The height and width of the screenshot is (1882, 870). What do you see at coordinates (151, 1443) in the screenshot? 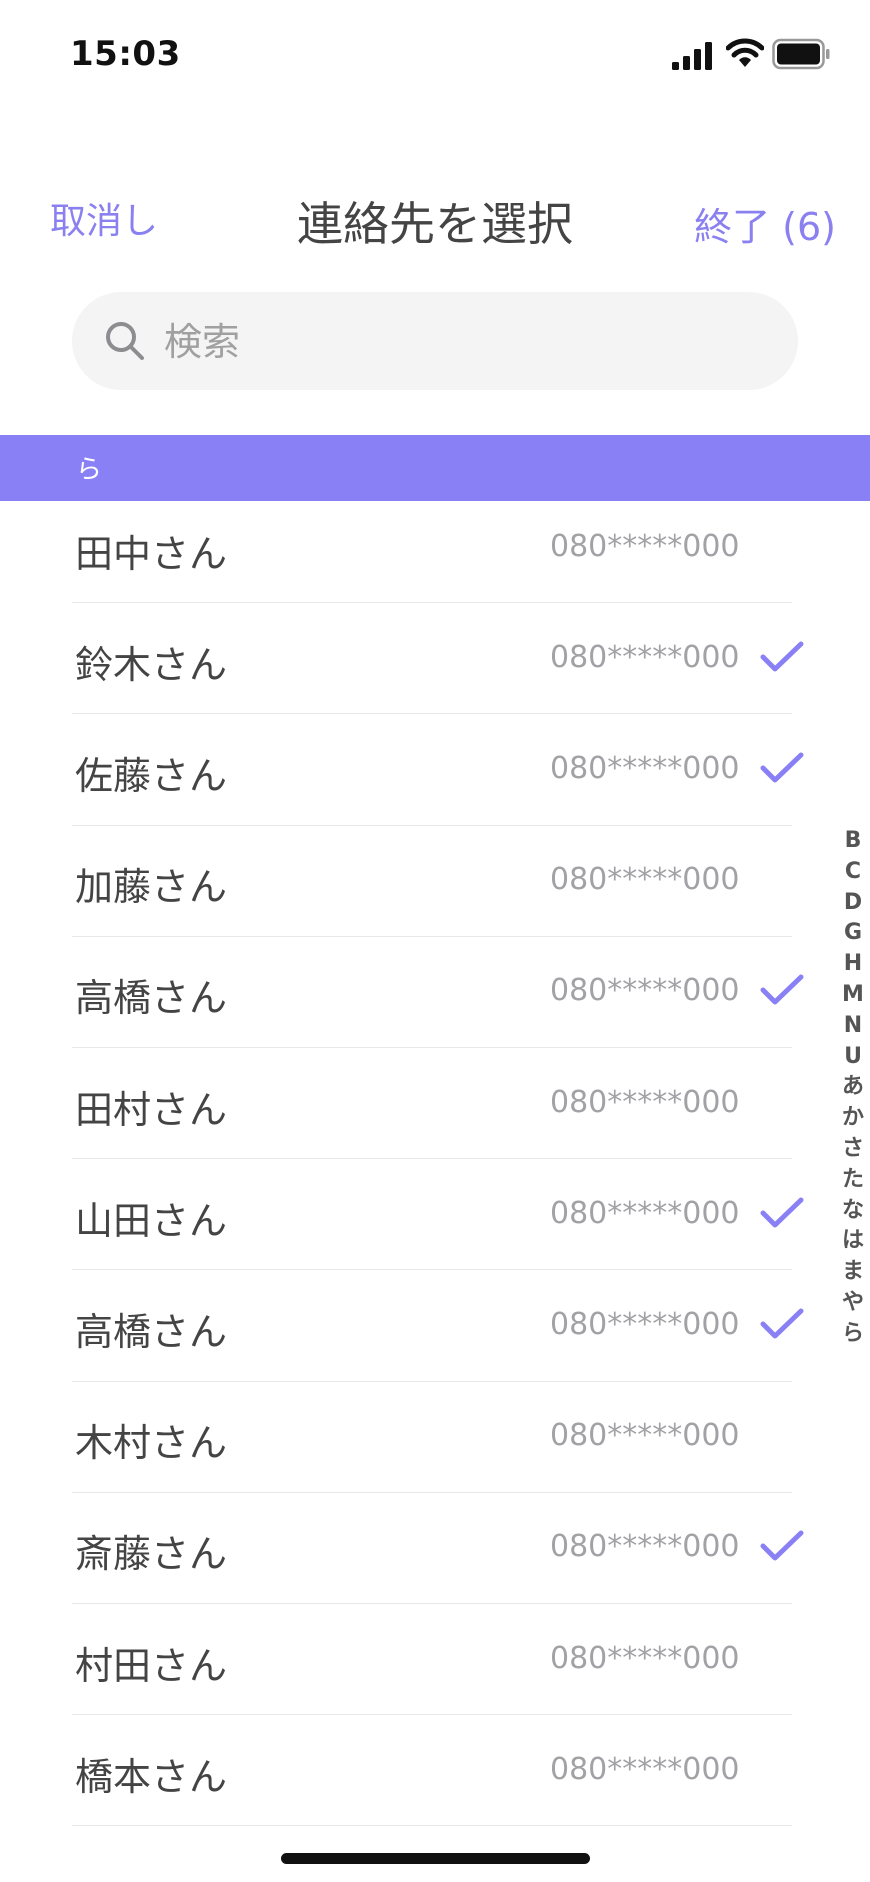
I see `contact-name: 木村さん` at bounding box center [151, 1443].